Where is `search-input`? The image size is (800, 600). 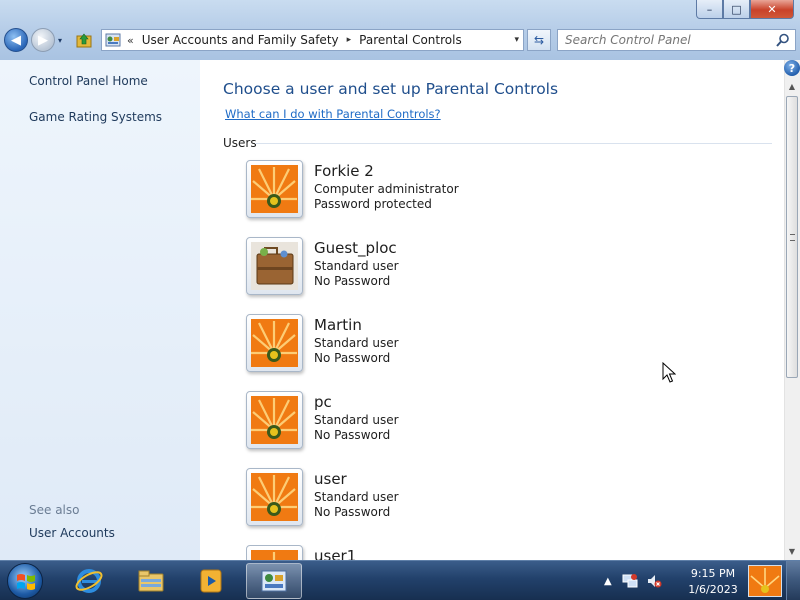 search-input is located at coordinates (666, 40).